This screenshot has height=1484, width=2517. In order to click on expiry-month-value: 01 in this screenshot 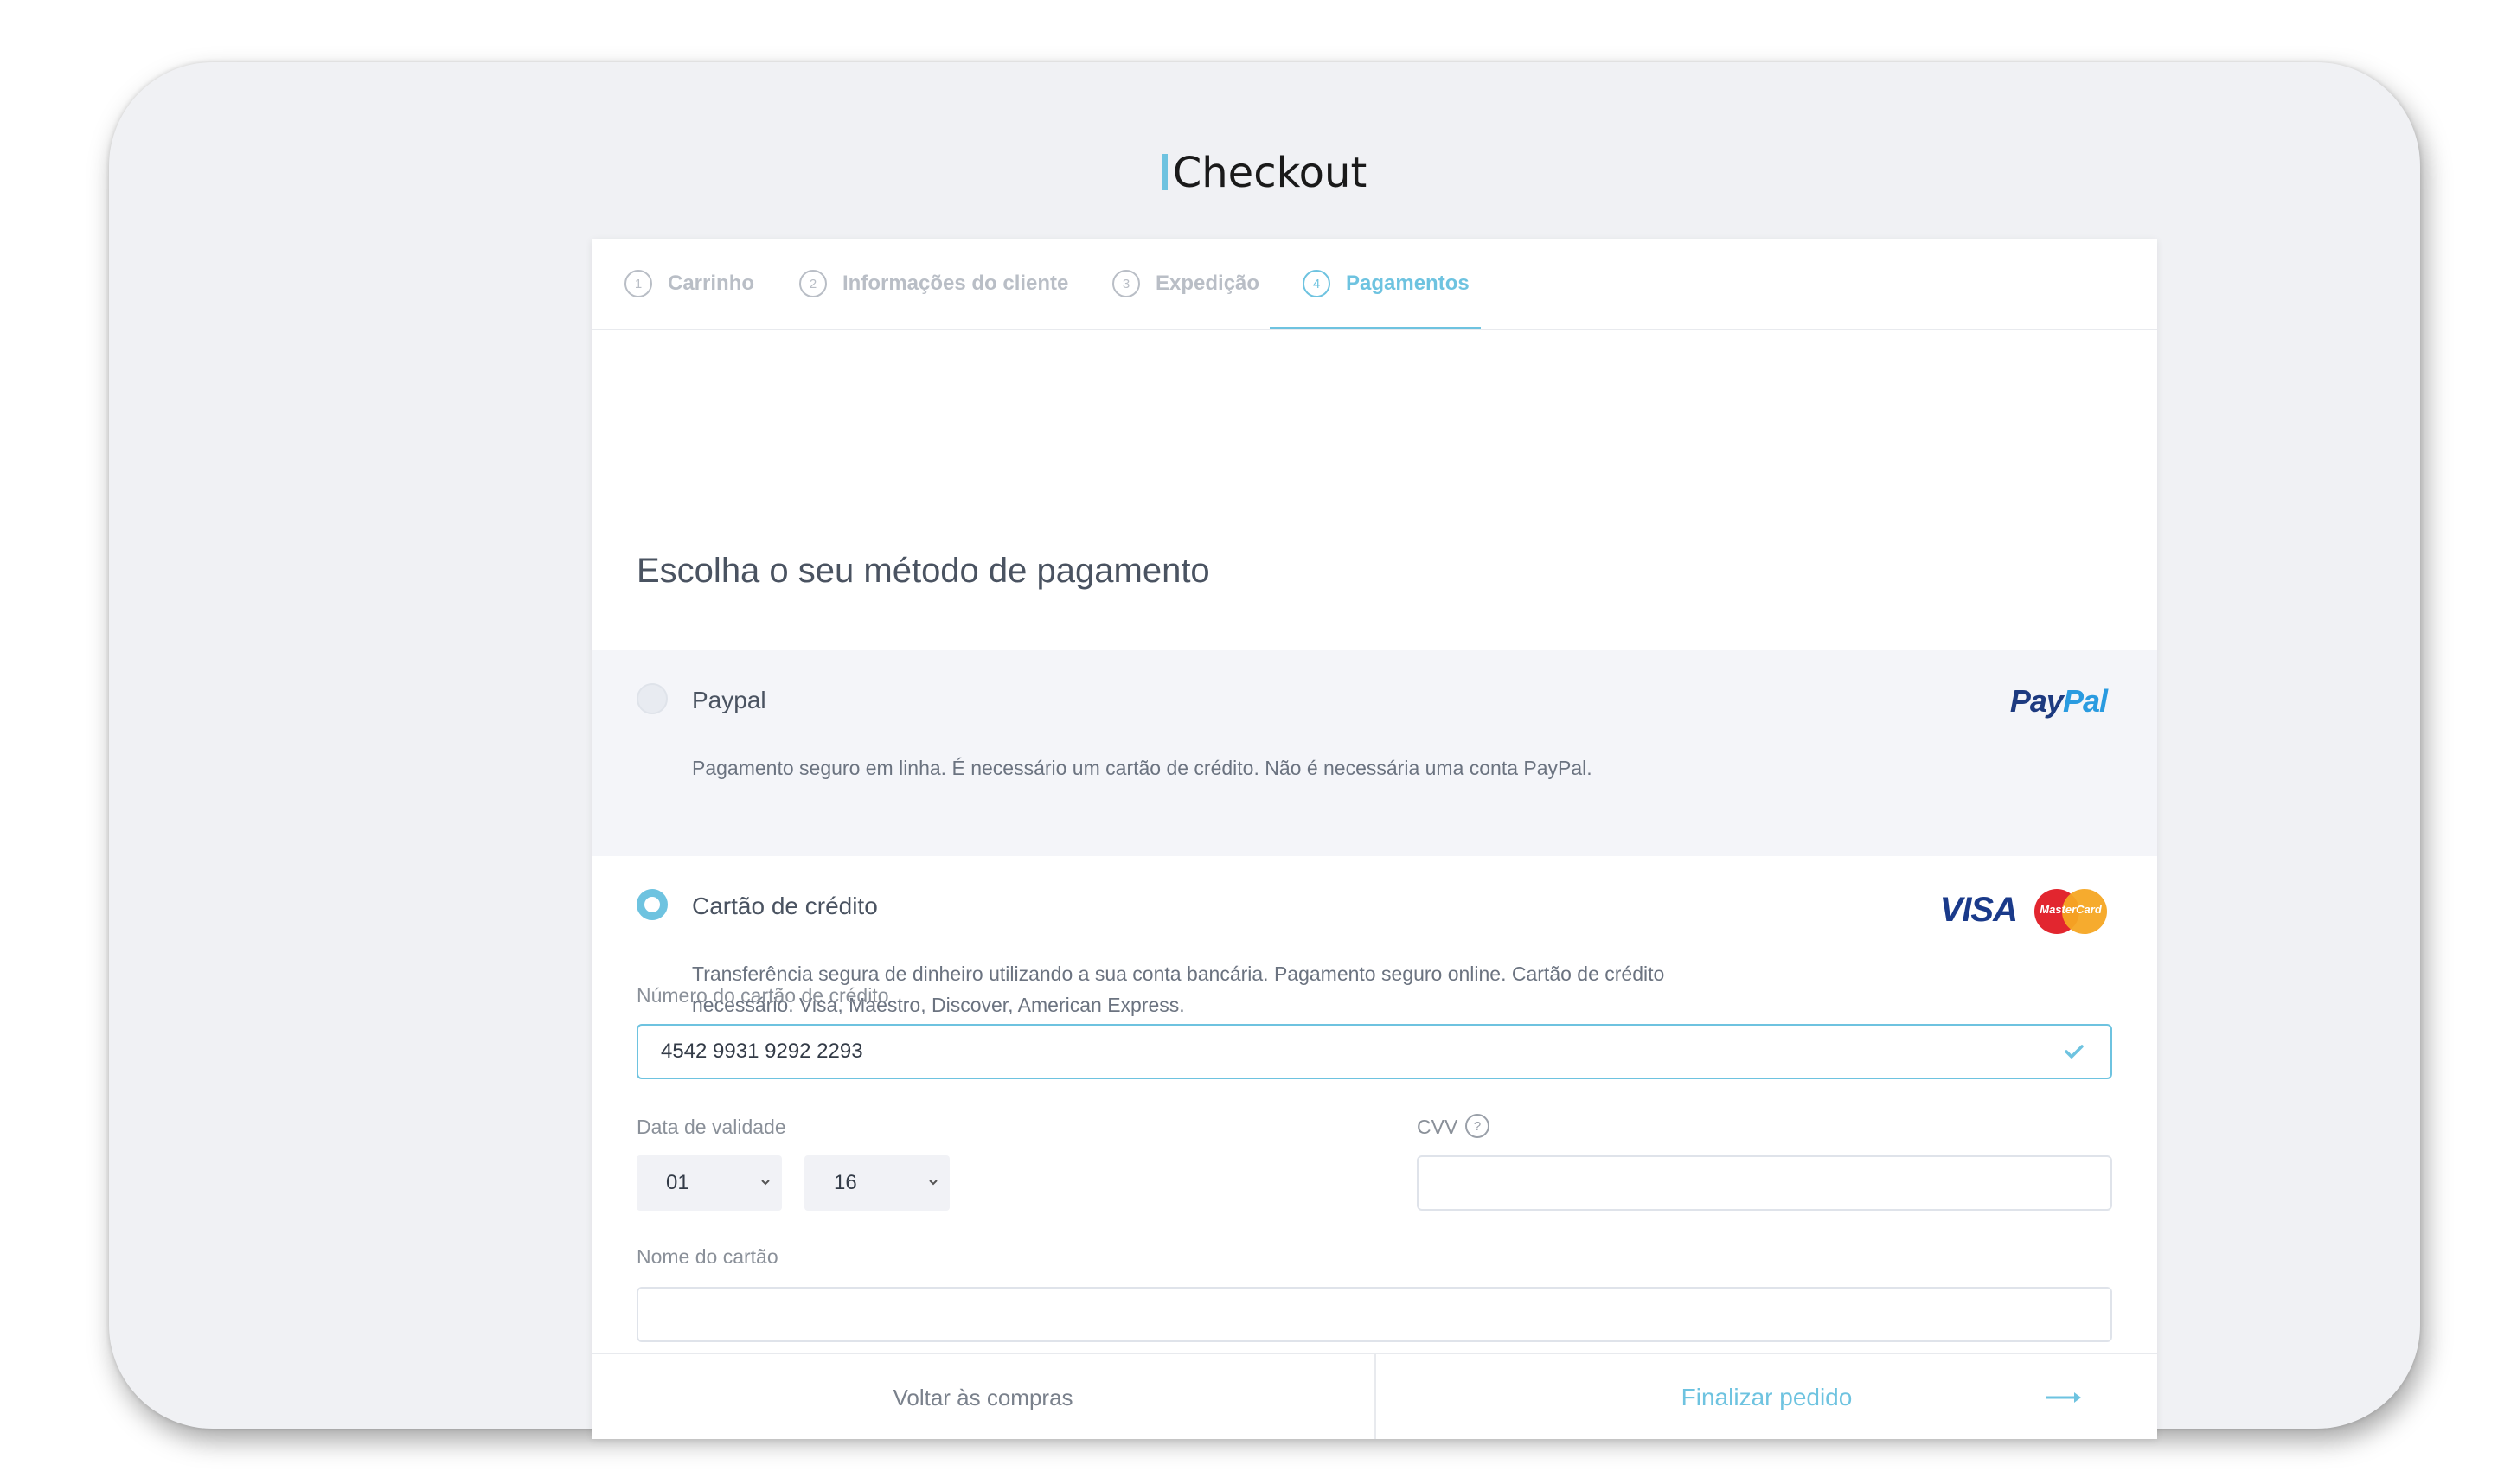, I will do `click(677, 1183)`.